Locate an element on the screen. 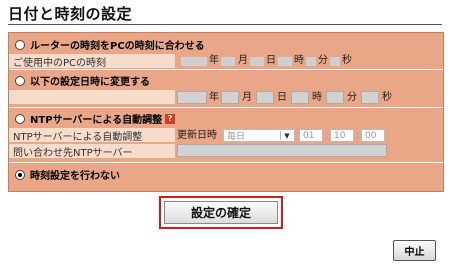 Image resolution: width=450 pixels, height=271 pixels. ntp-server-label: 問い合わせ先NTPサーバー is located at coordinates (92, 151).